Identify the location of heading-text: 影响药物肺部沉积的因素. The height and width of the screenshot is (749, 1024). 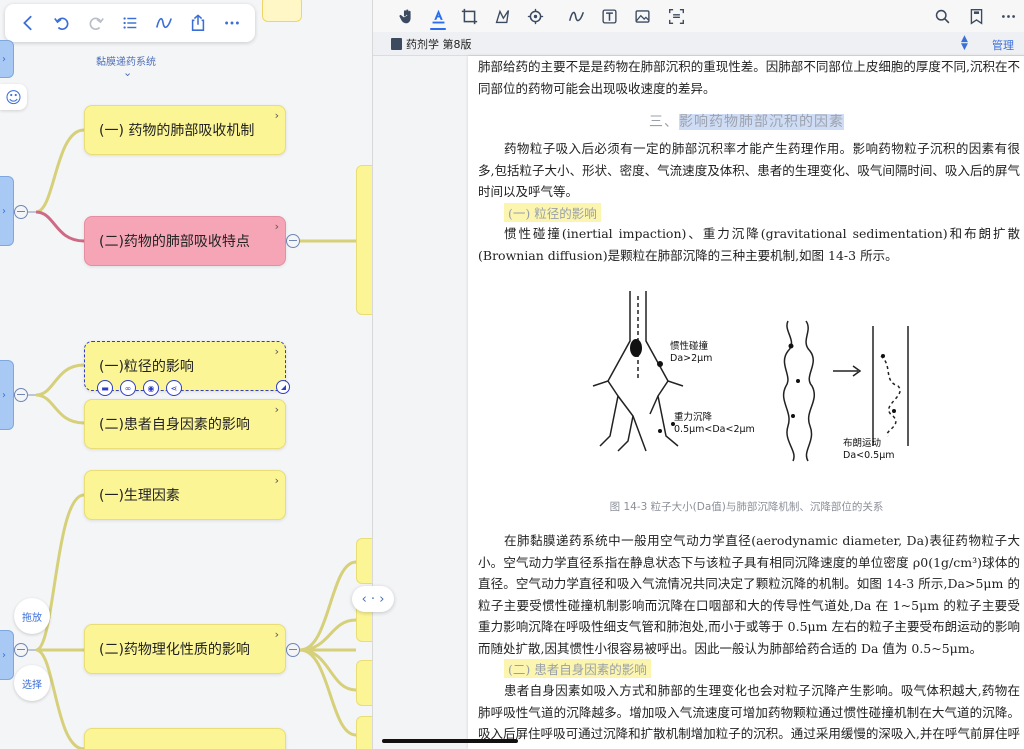
(761, 122).